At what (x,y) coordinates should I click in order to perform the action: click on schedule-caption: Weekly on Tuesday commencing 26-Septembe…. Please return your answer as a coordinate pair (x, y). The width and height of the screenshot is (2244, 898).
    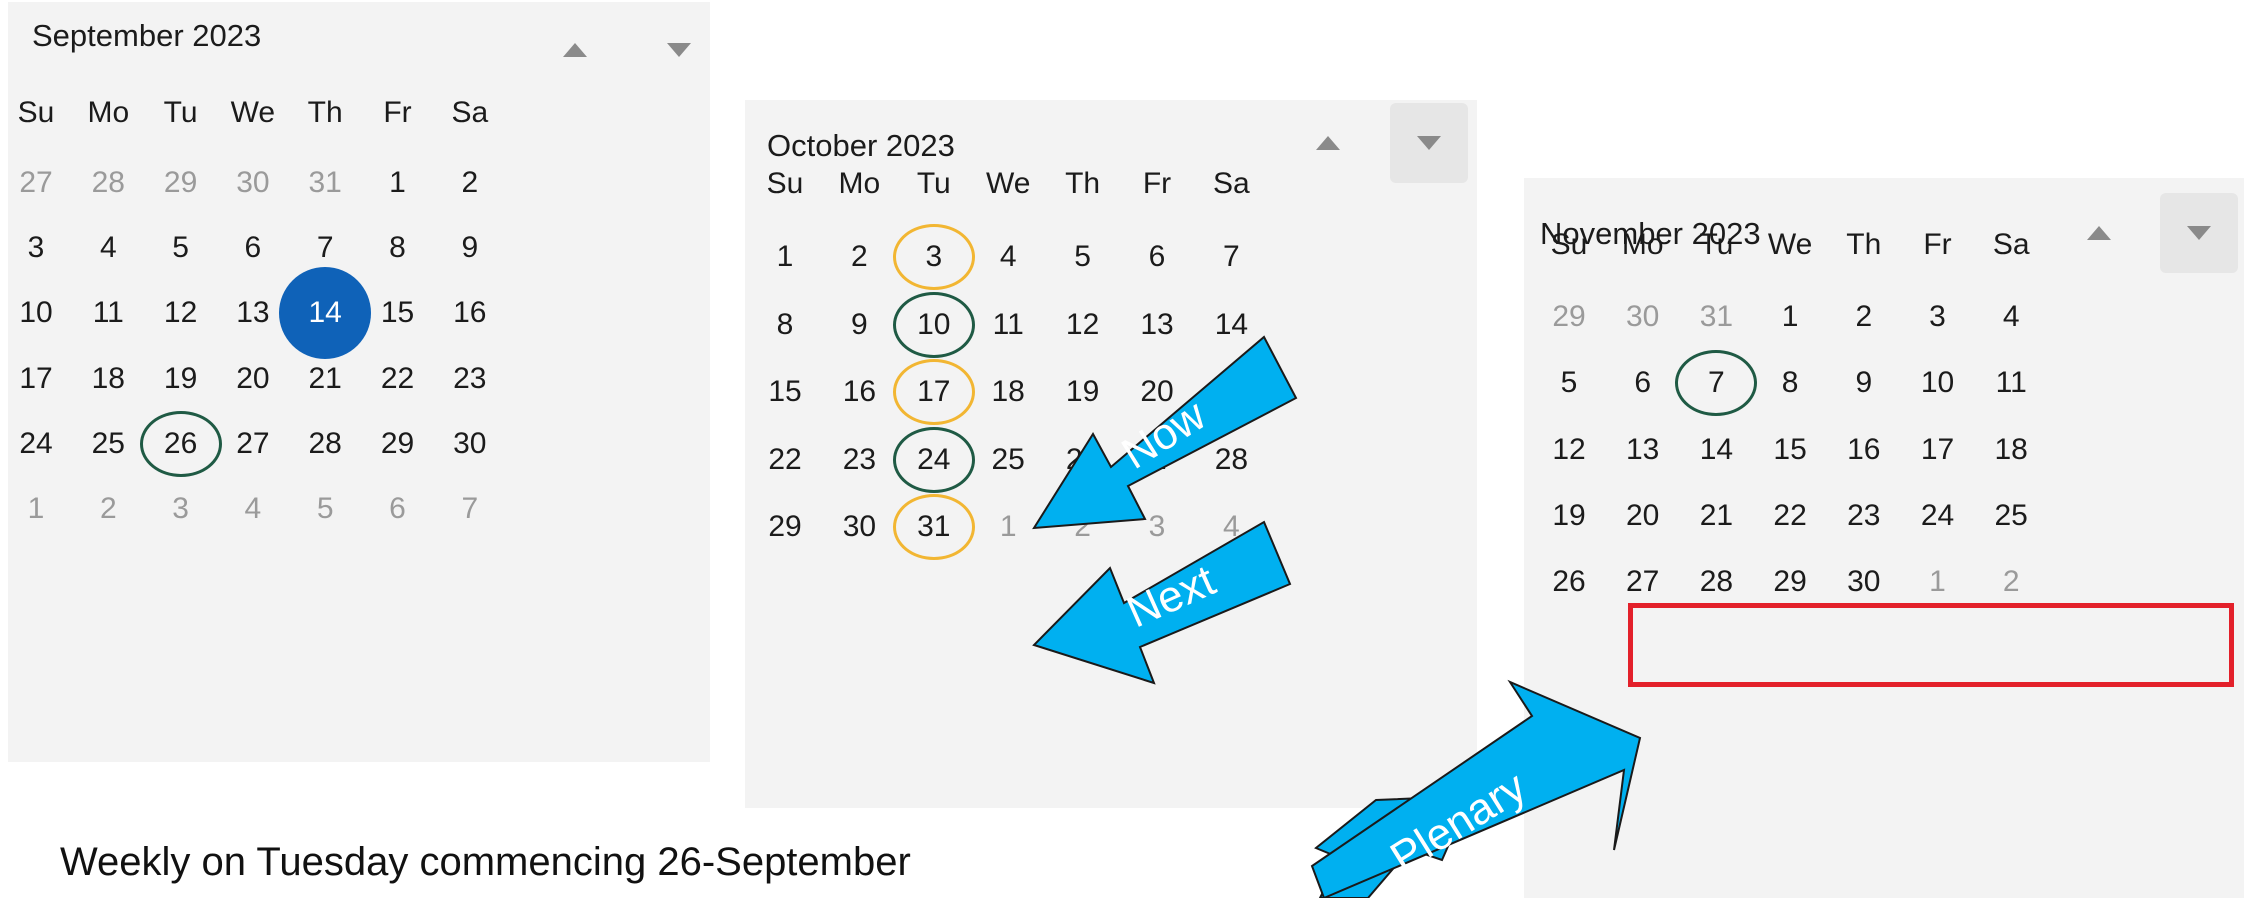
    Looking at the image, I should click on (485, 862).